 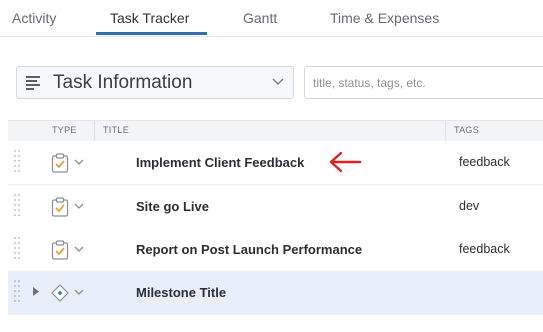 I want to click on view-select-label: Task Information, so click(x=123, y=82).